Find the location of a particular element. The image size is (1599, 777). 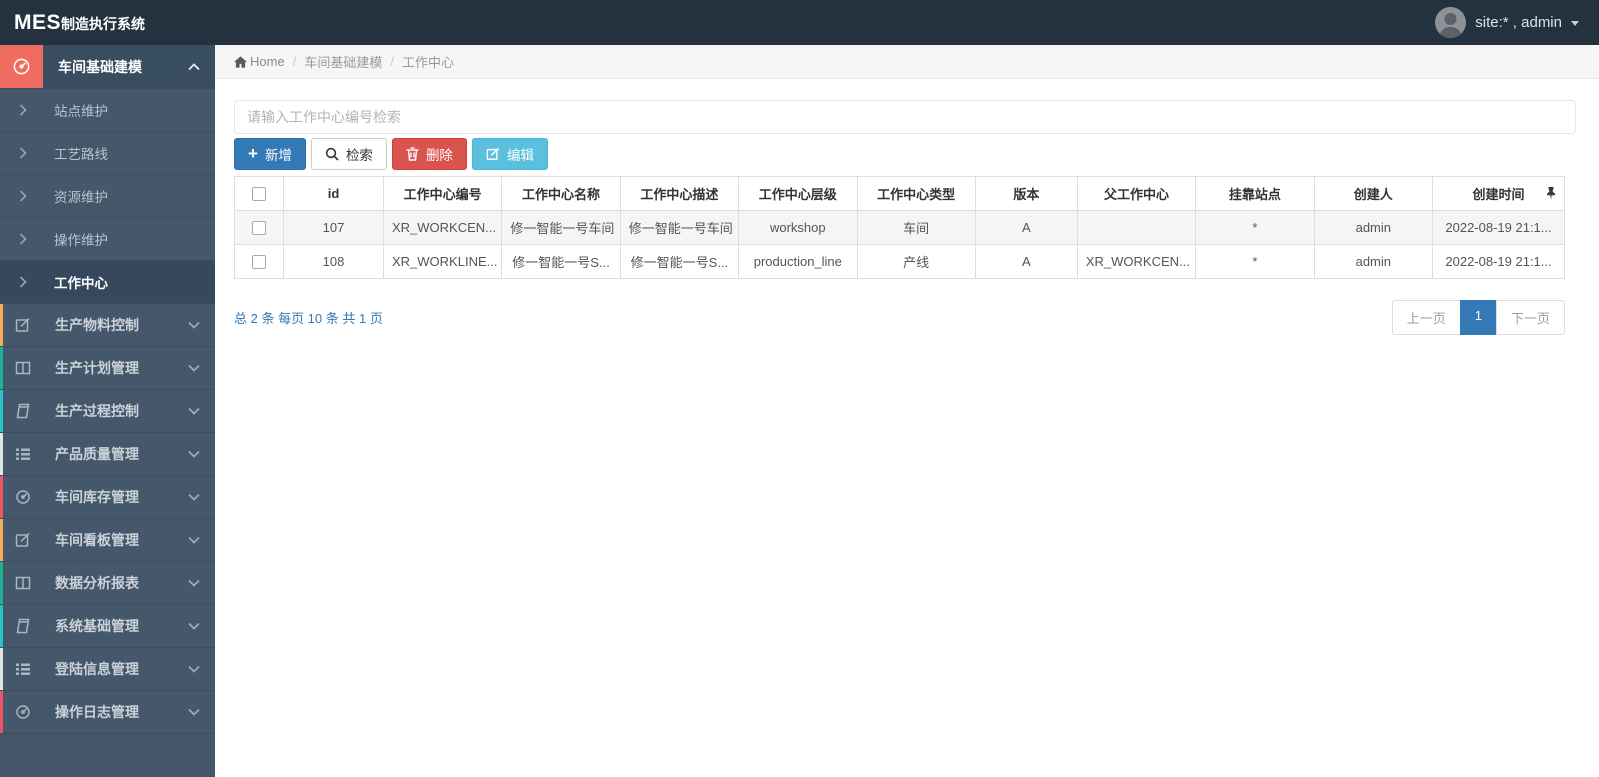

cell-type: 产线 is located at coordinates (916, 261).